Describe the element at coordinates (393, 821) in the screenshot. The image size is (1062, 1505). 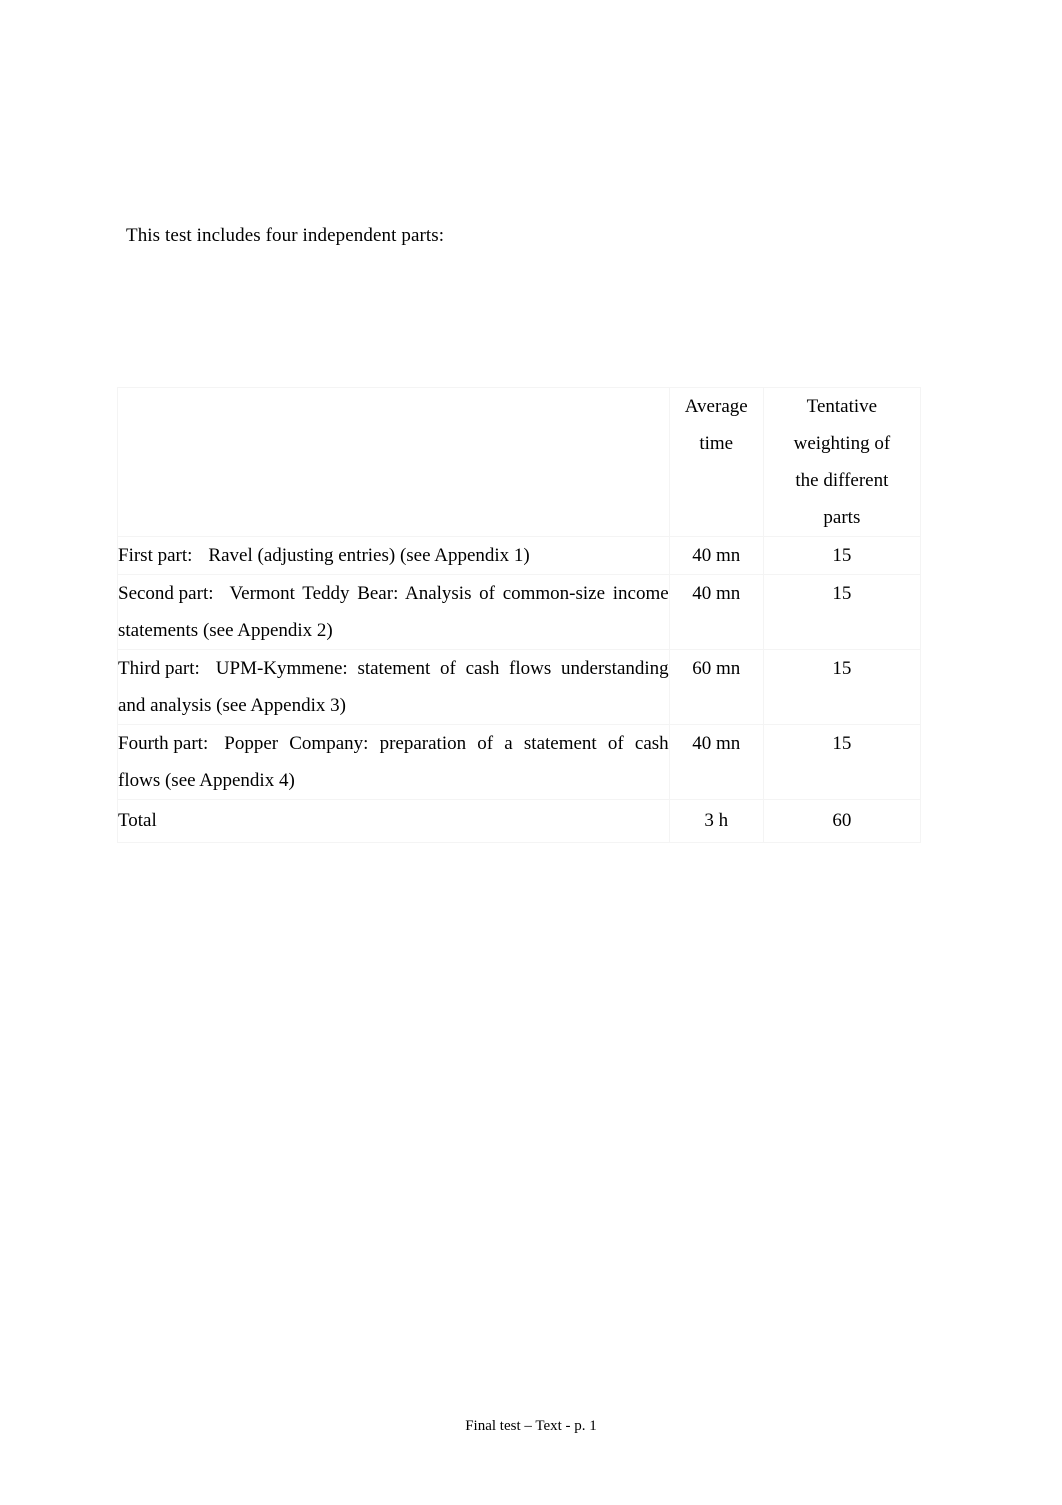
I see `total-label: Total` at that location.